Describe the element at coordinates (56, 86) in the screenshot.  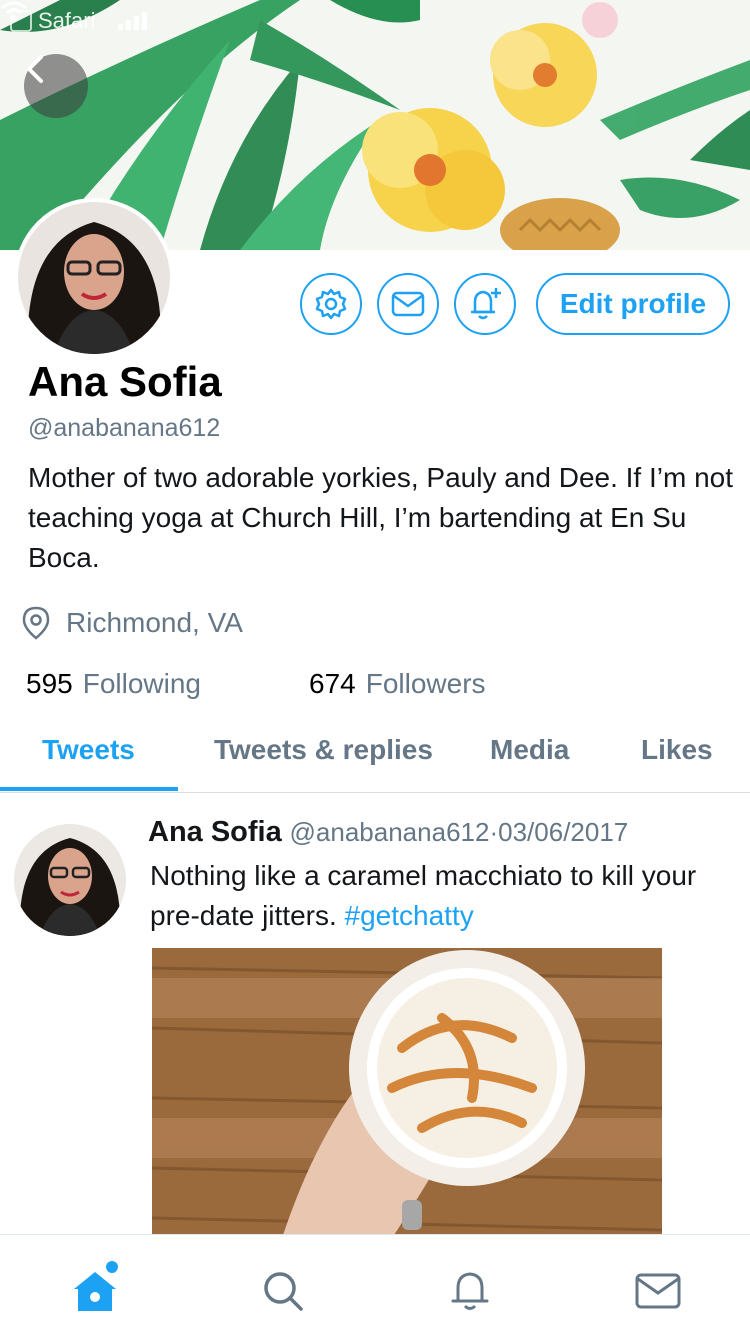
I see `back-button` at that location.